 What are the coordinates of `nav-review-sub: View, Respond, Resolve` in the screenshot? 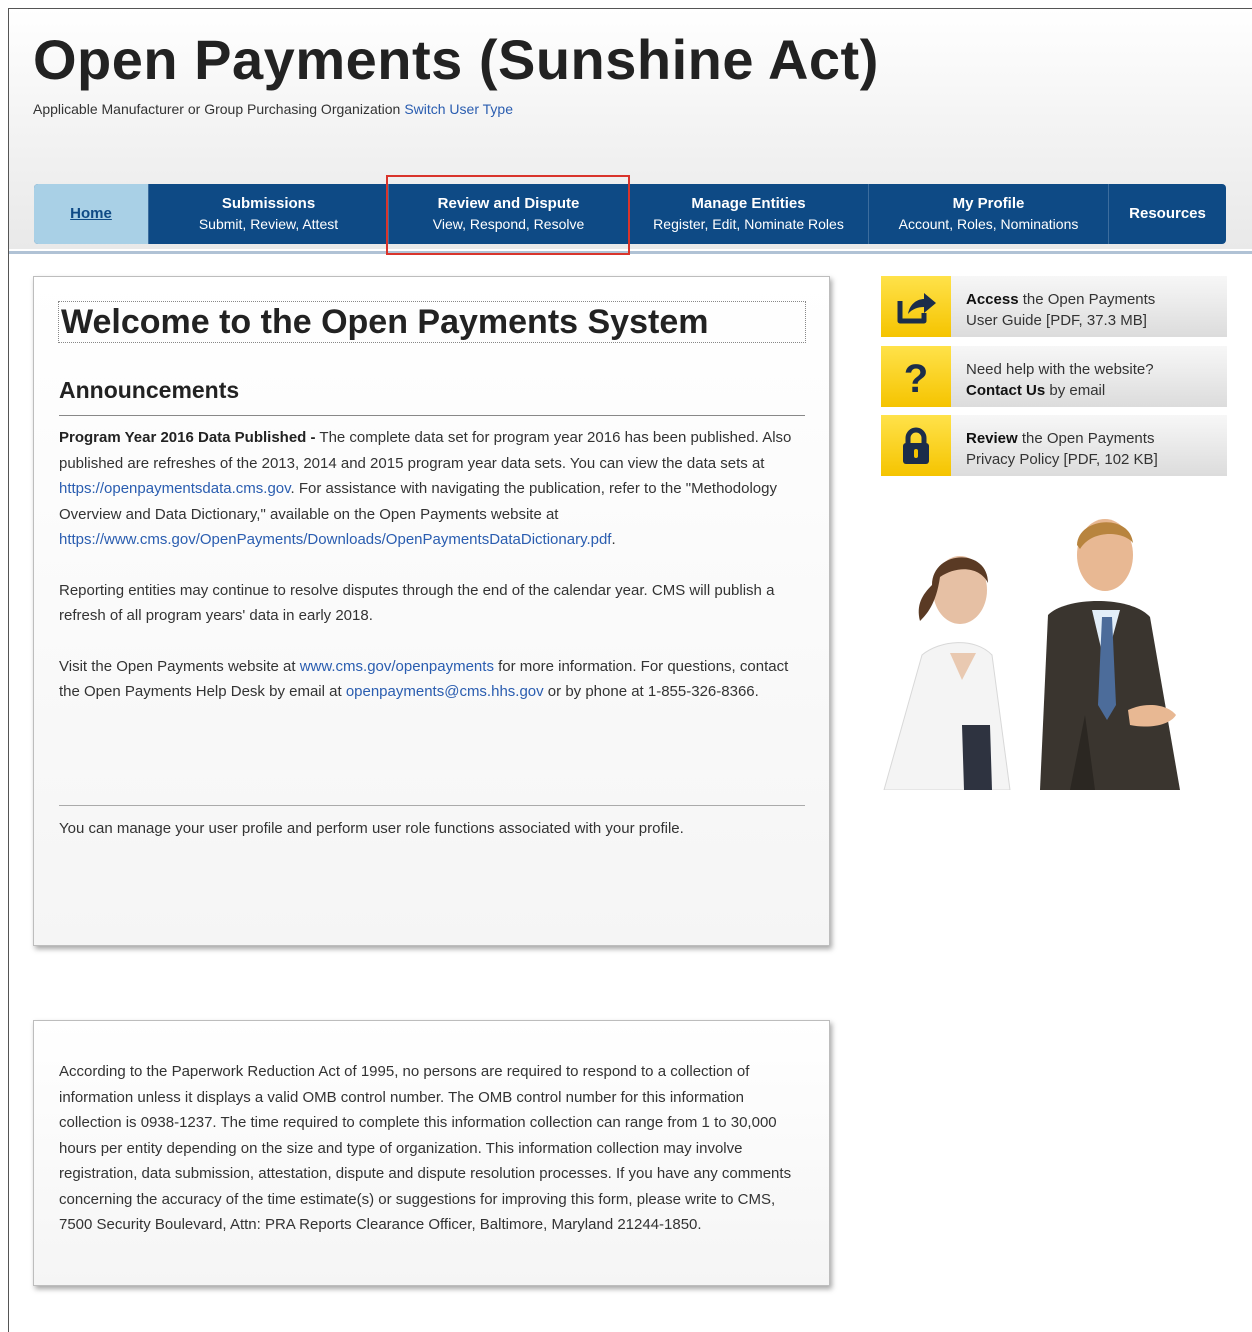 It's located at (508, 224).